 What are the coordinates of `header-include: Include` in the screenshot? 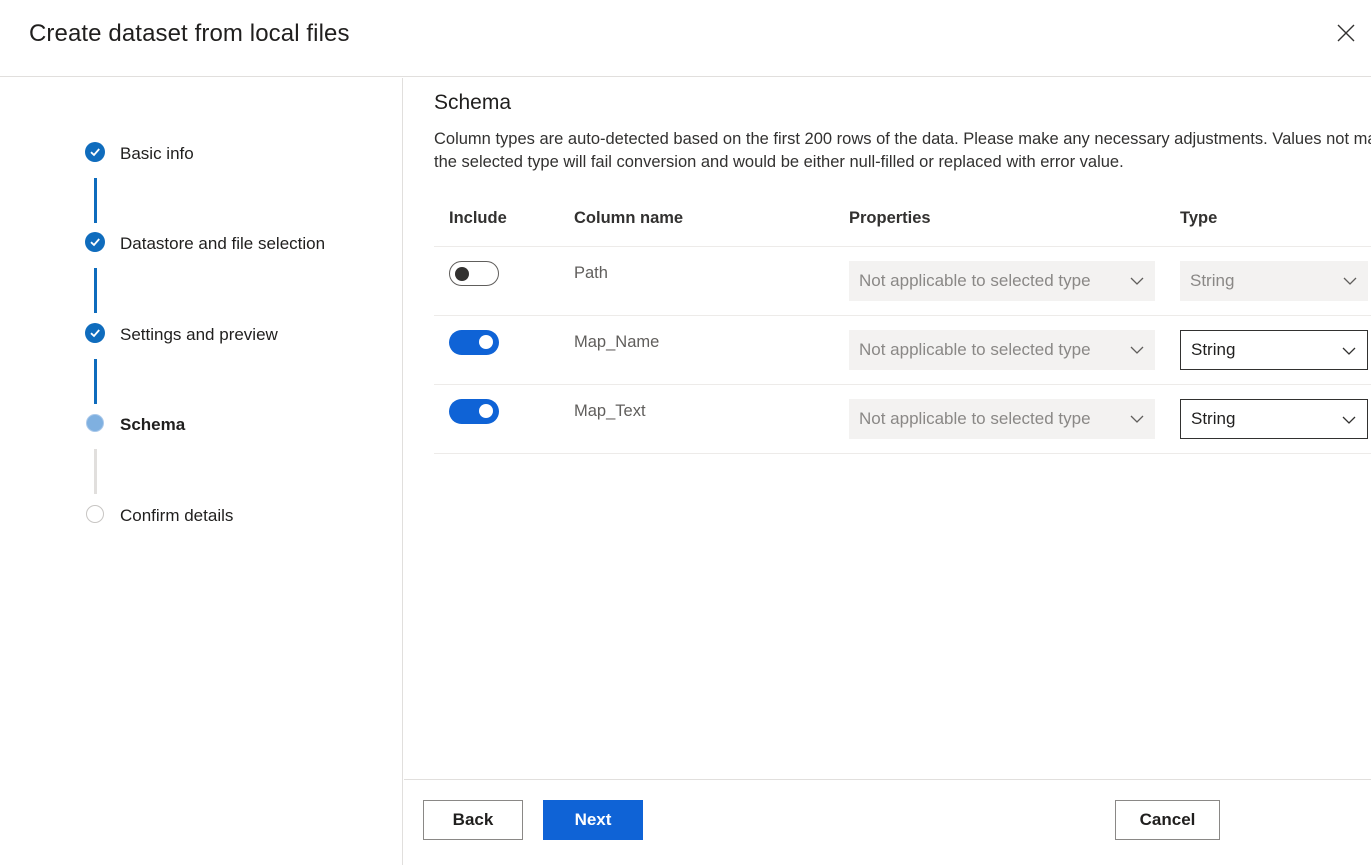 It's located at (478, 218).